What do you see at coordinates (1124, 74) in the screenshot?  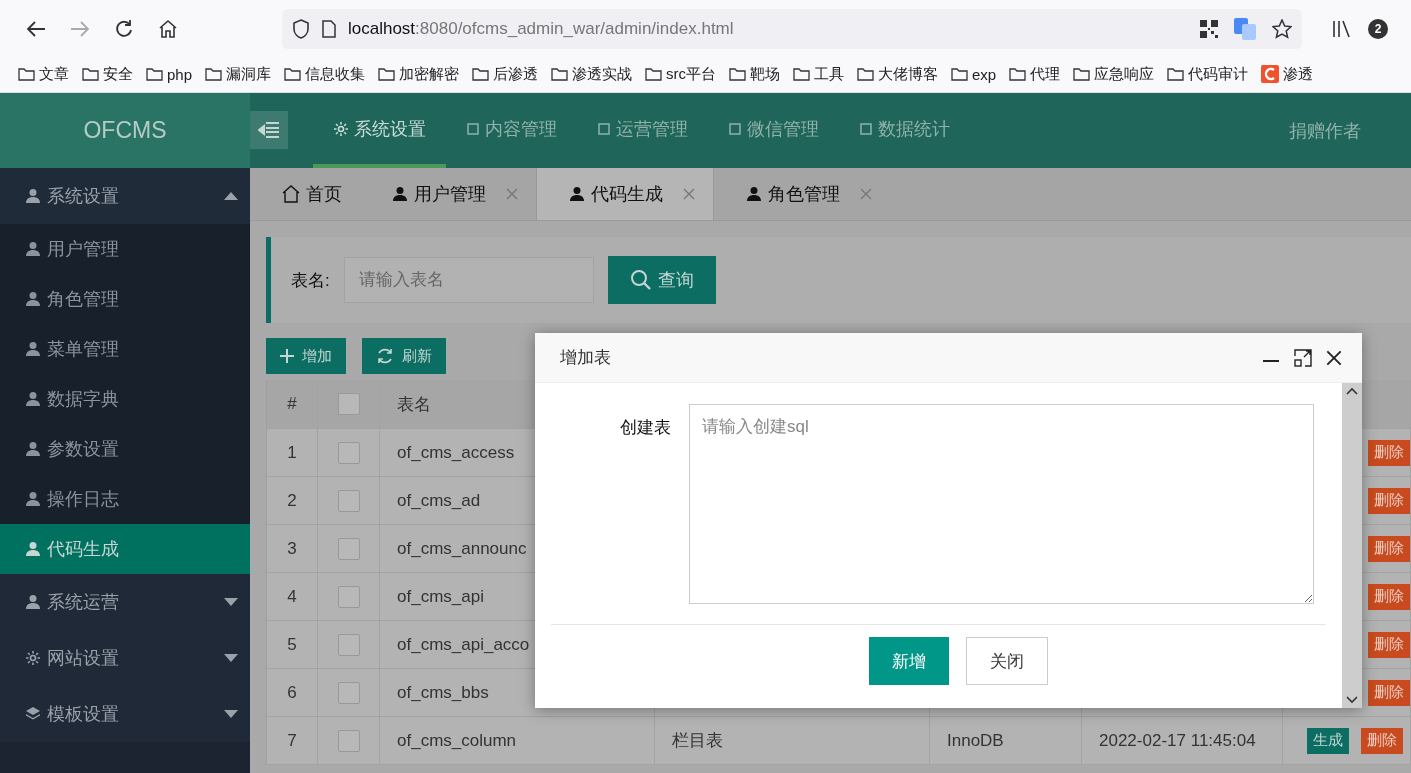 I see `bookmark-label: 应急响应` at bounding box center [1124, 74].